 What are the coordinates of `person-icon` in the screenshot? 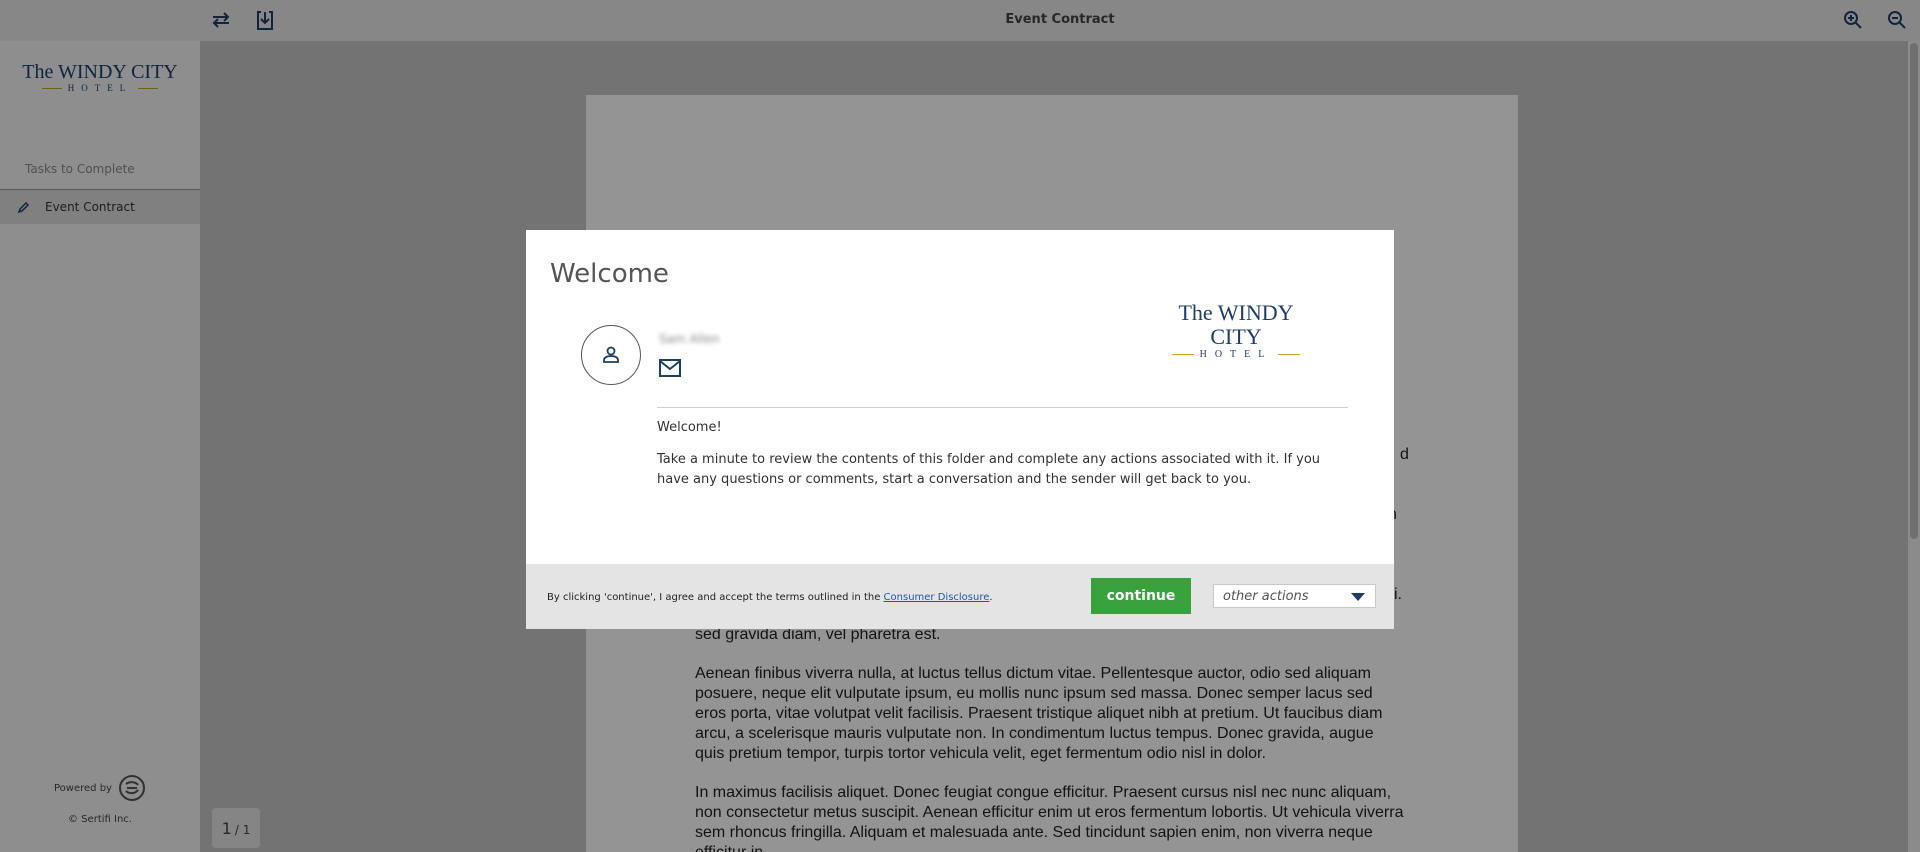 It's located at (611, 354).